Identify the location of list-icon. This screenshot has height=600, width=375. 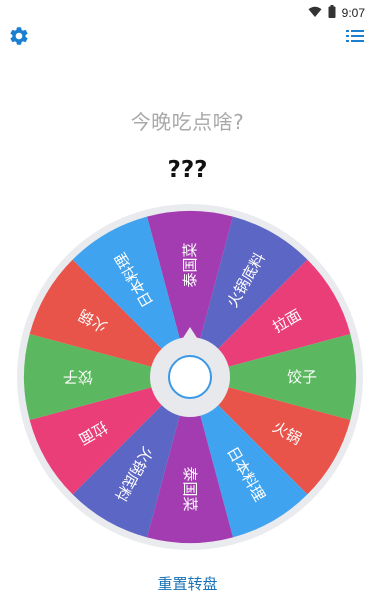
(355, 38).